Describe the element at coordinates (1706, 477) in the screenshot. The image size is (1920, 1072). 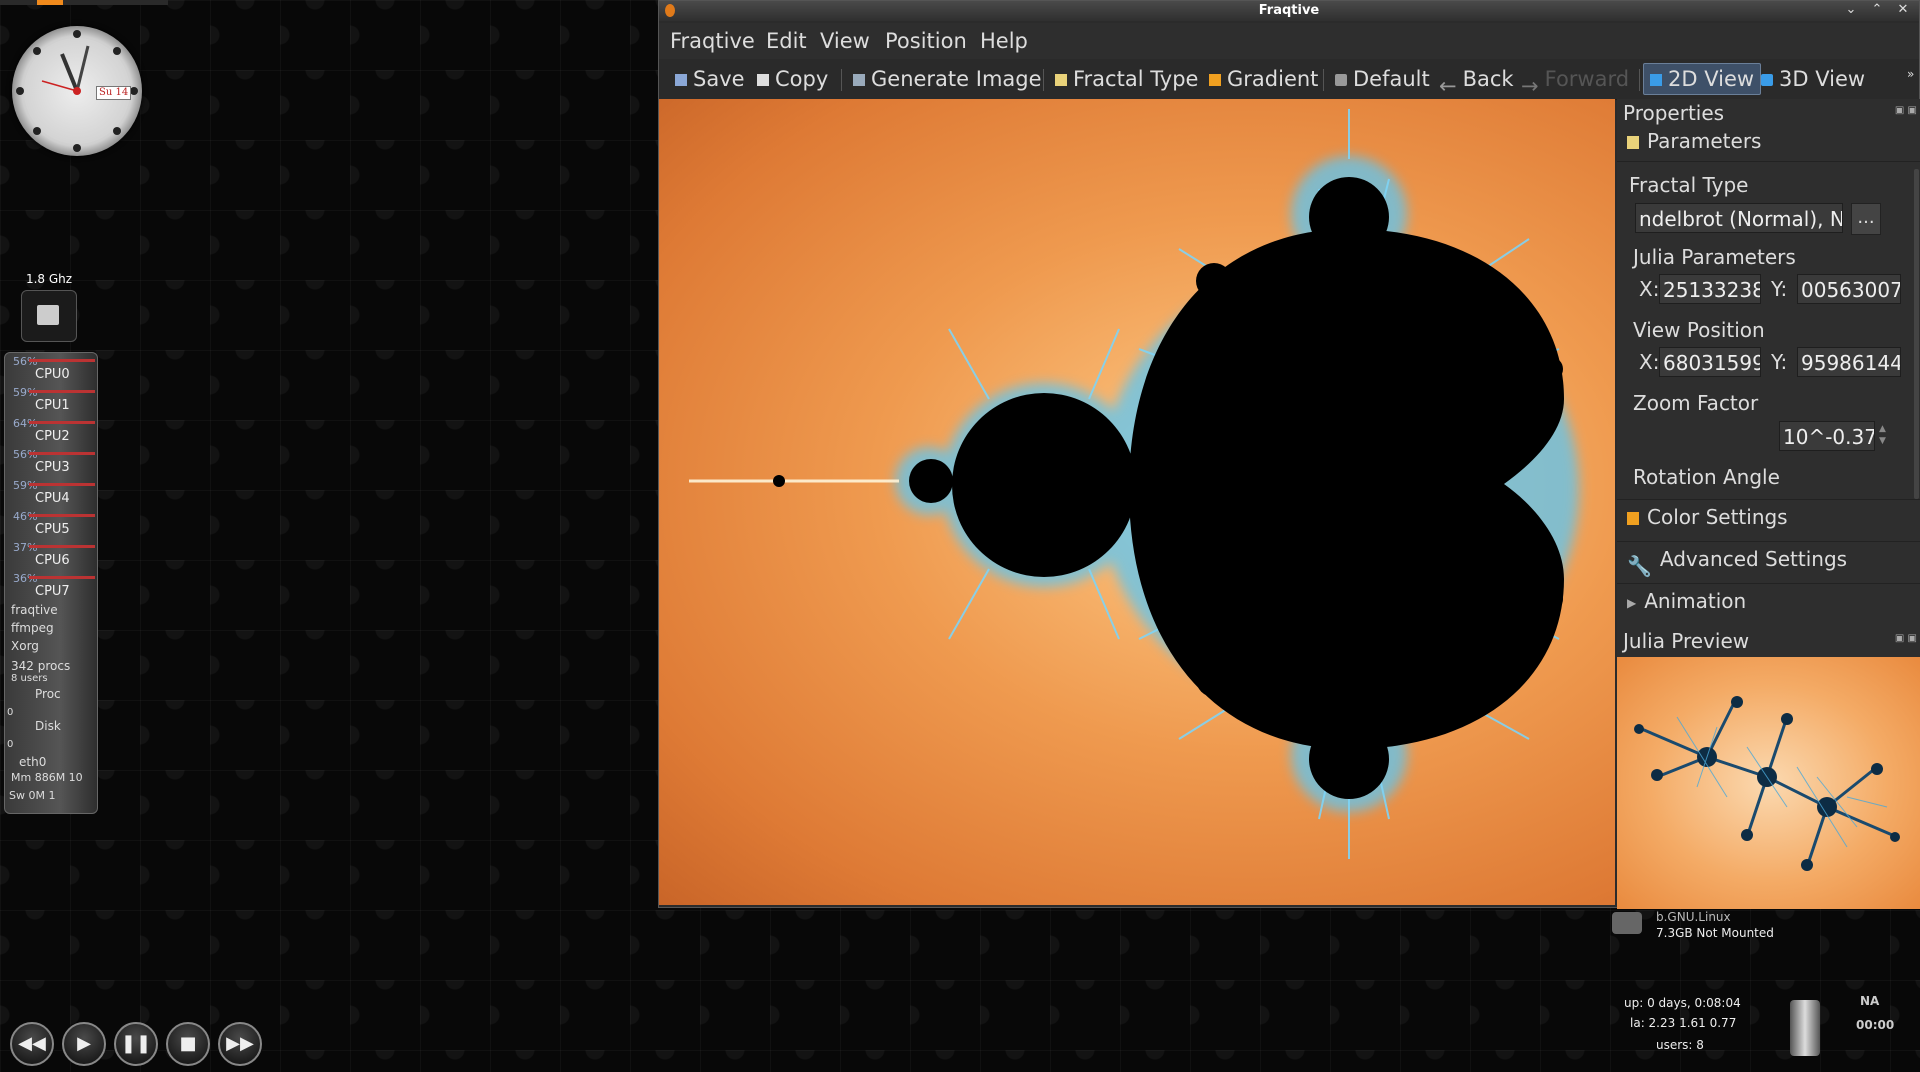
I see `rotation-angle-label: Rotation Angle` at that location.